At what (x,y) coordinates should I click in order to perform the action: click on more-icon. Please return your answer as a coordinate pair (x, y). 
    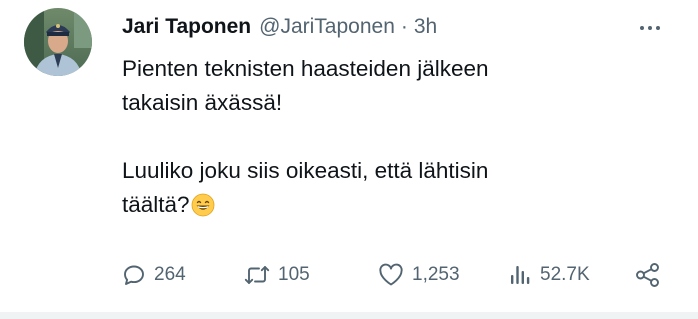
    Looking at the image, I should click on (650, 28).